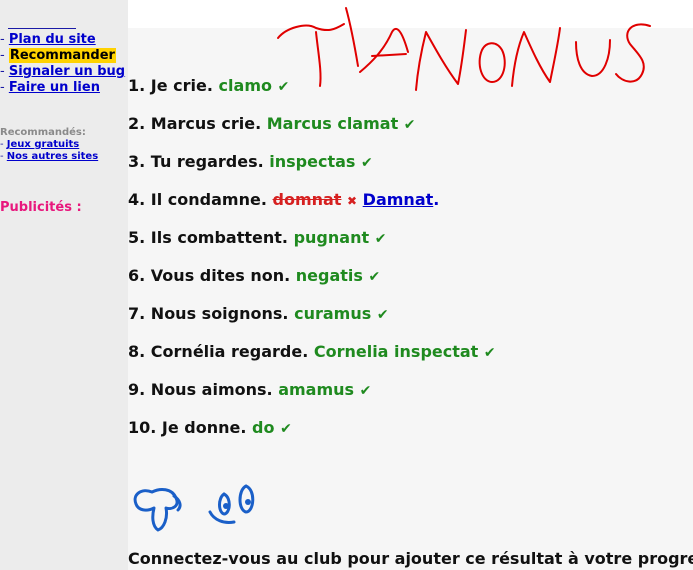 The width and height of the screenshot is (693, 570). I want to click on recommended-title: Recommandés:, so click(43, 132).